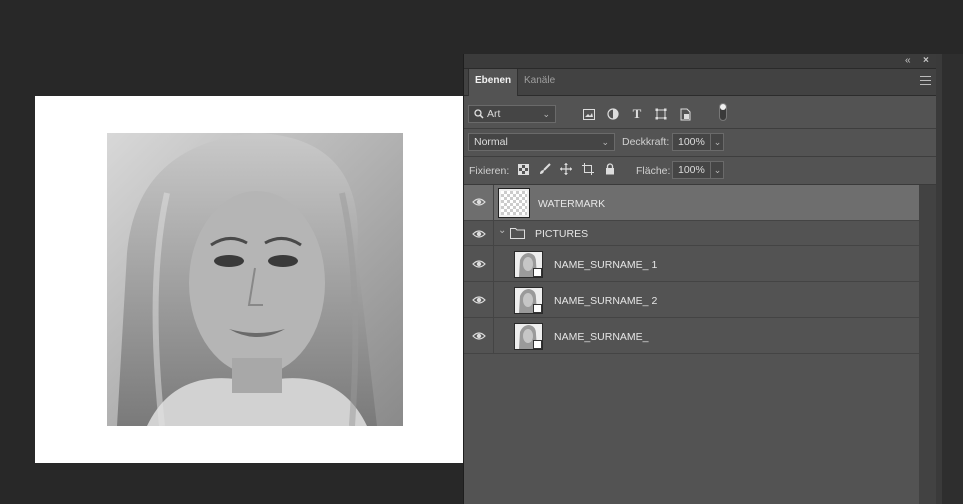 The width and height of the screenshot is (963, 504). Describe the element at coordinates (691, 170) in the screenshot. I see `fill-value: 100%` at that location.